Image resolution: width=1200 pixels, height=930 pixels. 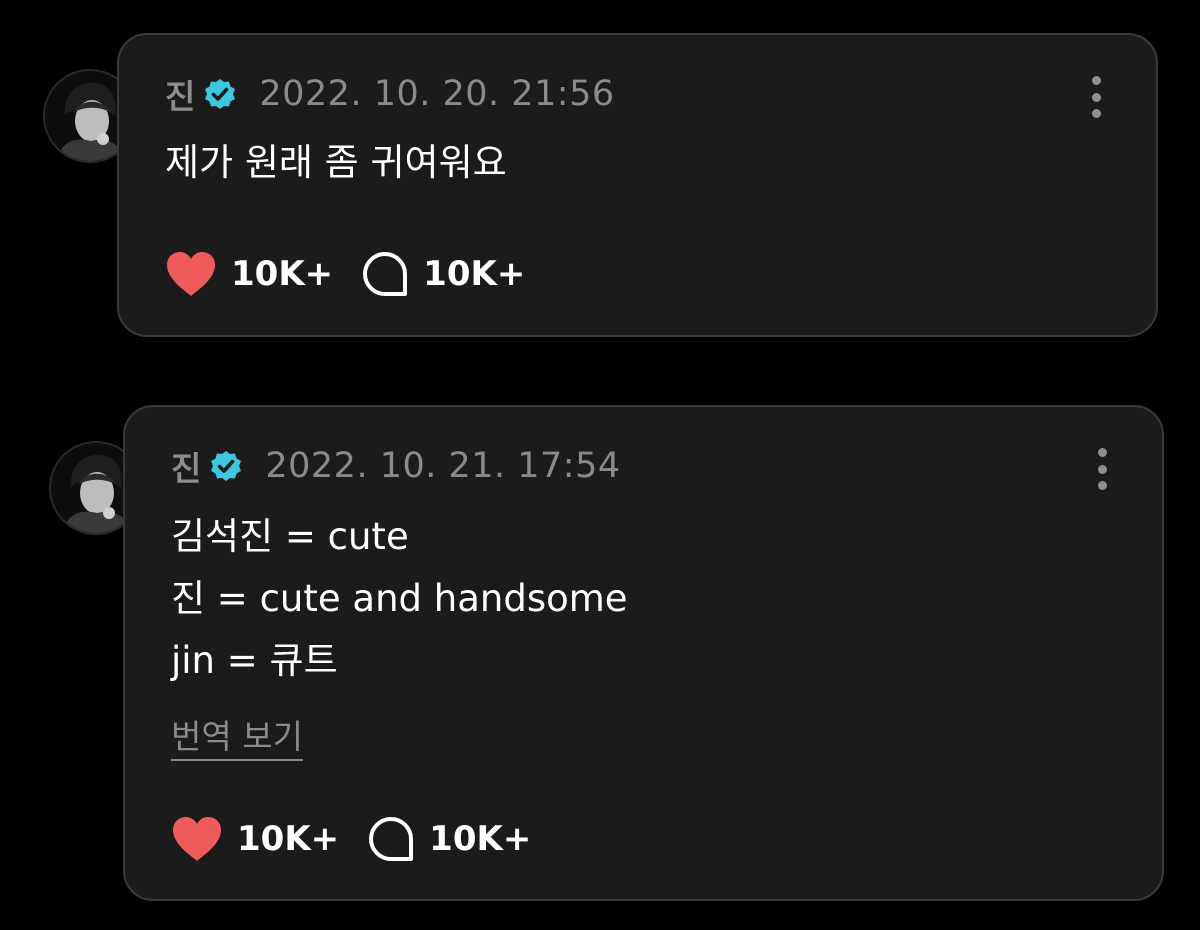 What do you see at coordinates (237, 739) in the screenshot?
I see `translate-link: 번역 보기` at bounding box center [237, 739].